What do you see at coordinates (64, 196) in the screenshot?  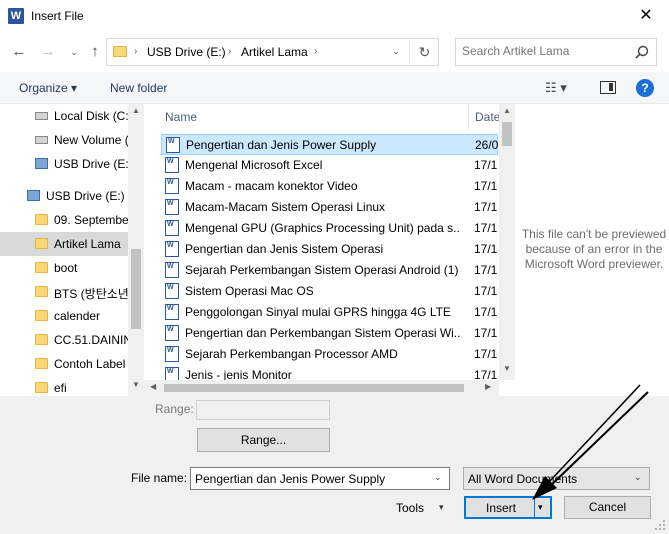 I see `nav-item-usb-drive-e-root: USB Drive (E:)` at bounding box center [64, 196].